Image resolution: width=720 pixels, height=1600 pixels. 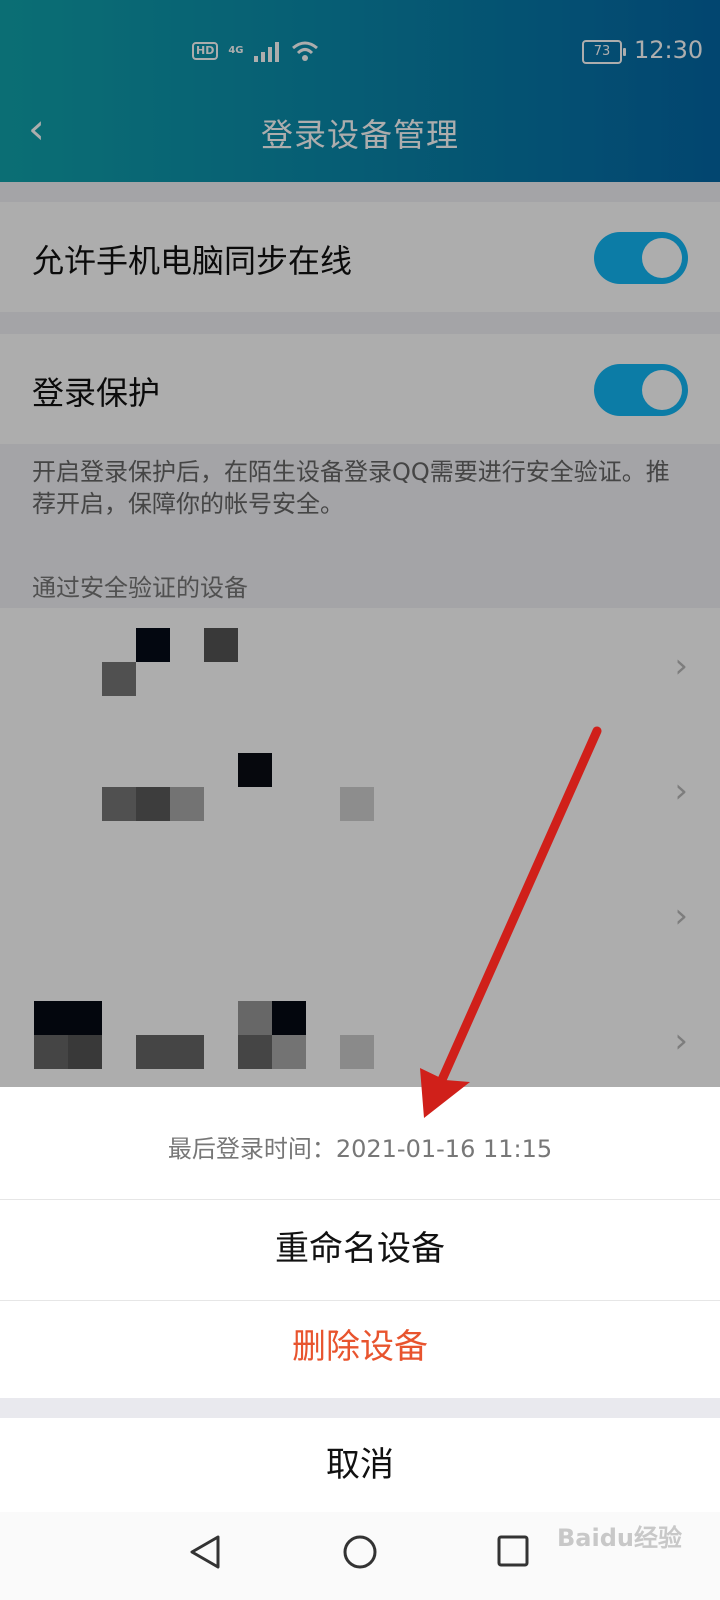 I want to click on baidu-watermark: Baidu经验, so click(x=619, y=1535).